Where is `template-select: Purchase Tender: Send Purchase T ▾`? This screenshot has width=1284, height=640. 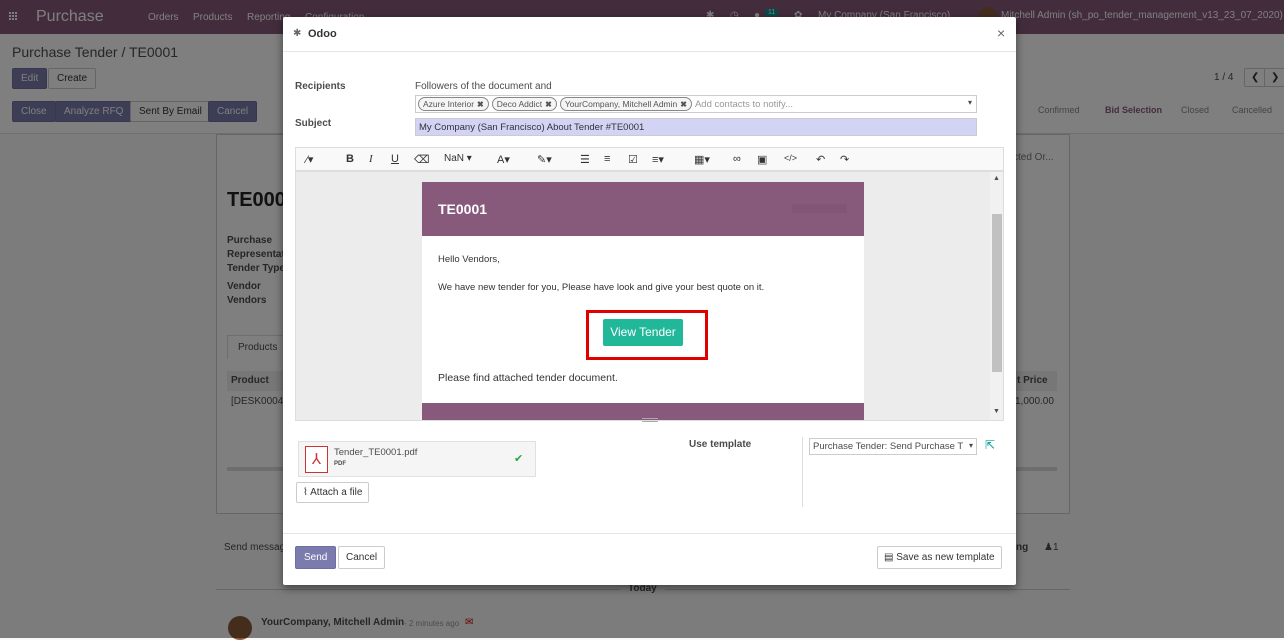 template-select: Purchase Tender: Send Purchase T ▾ is located at coordinates (893, 446).